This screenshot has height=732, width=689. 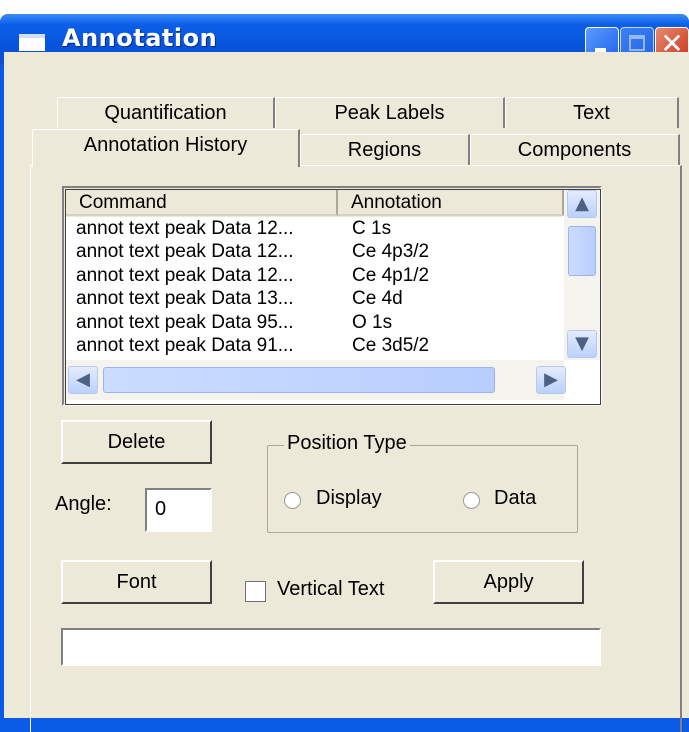 I want to click on radio-data-label: Data, so click(x=515, y=498).